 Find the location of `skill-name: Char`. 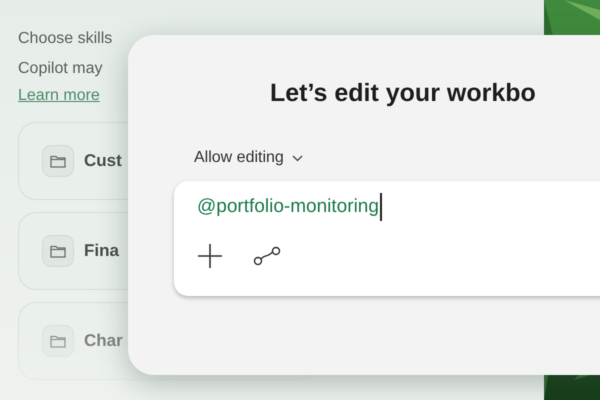

skill-name: Char is located at coordinates (103, 341).